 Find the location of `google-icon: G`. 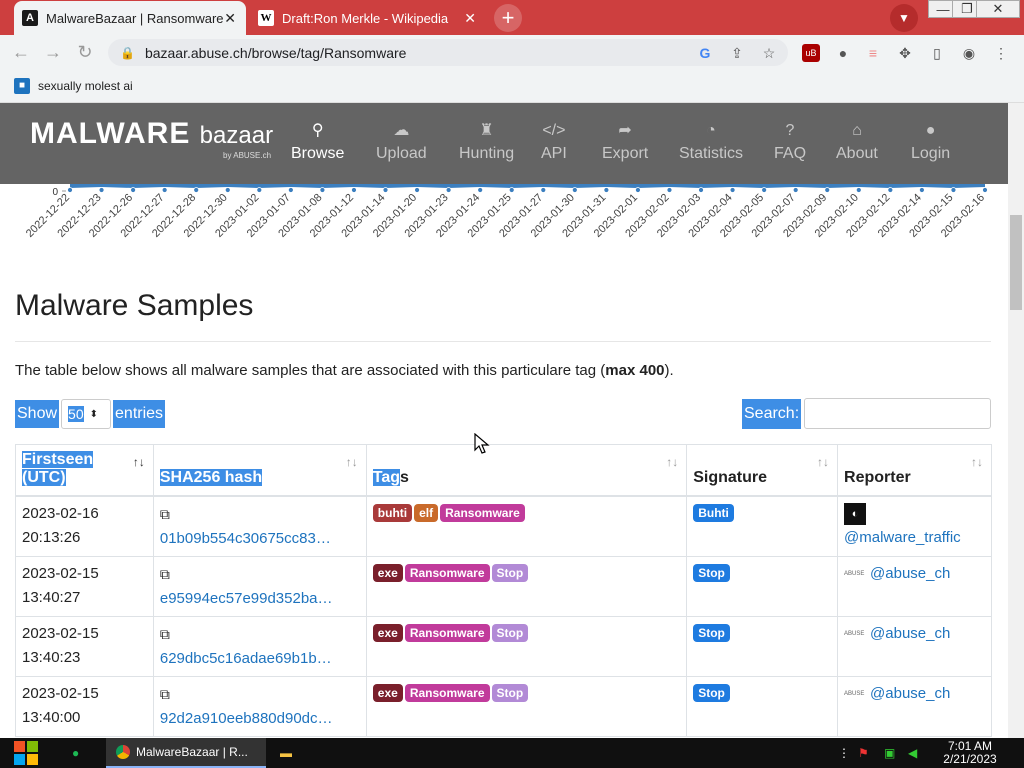

google-icon: G is located at coordinates (705, 53).